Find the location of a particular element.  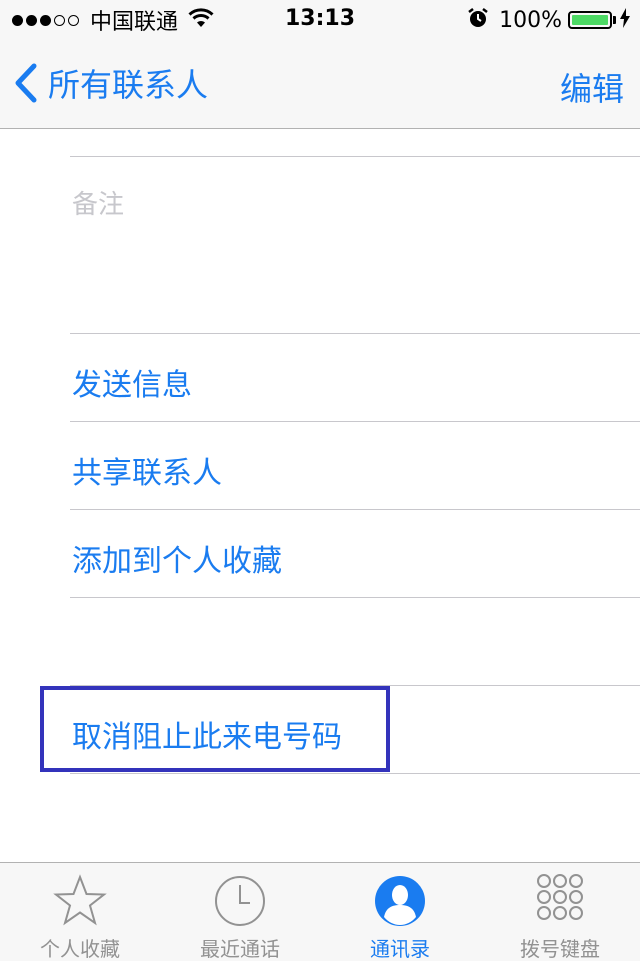

clock-icon is located at coordinates (240, 901).